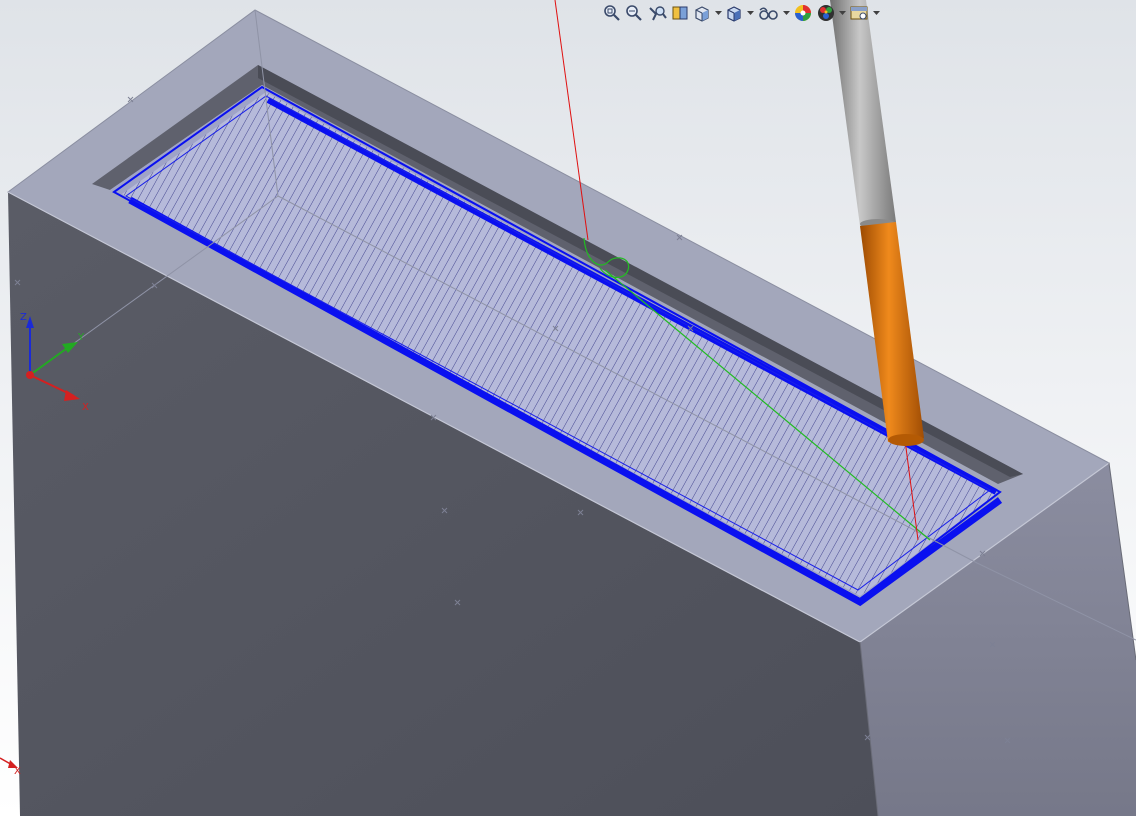  I want to click on apply-scene-dropdown, so click(842, 13).